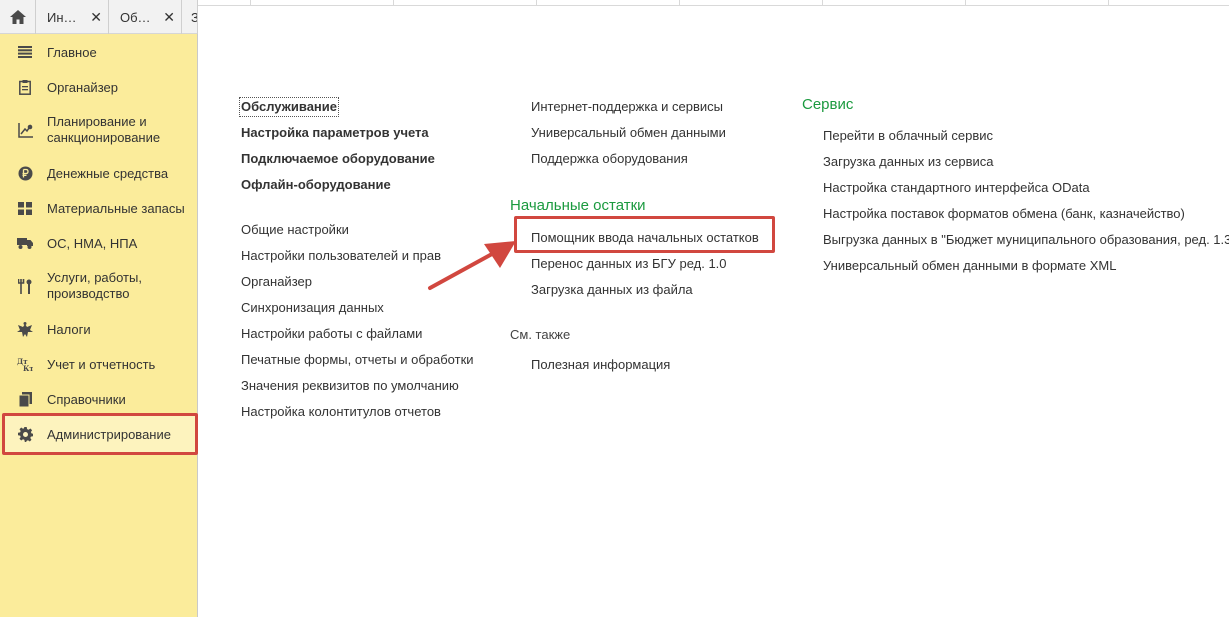 This screenshot has width=1229, height=617. I want to click on sidebar-item-label: Денежные средства, so click(108, 173).